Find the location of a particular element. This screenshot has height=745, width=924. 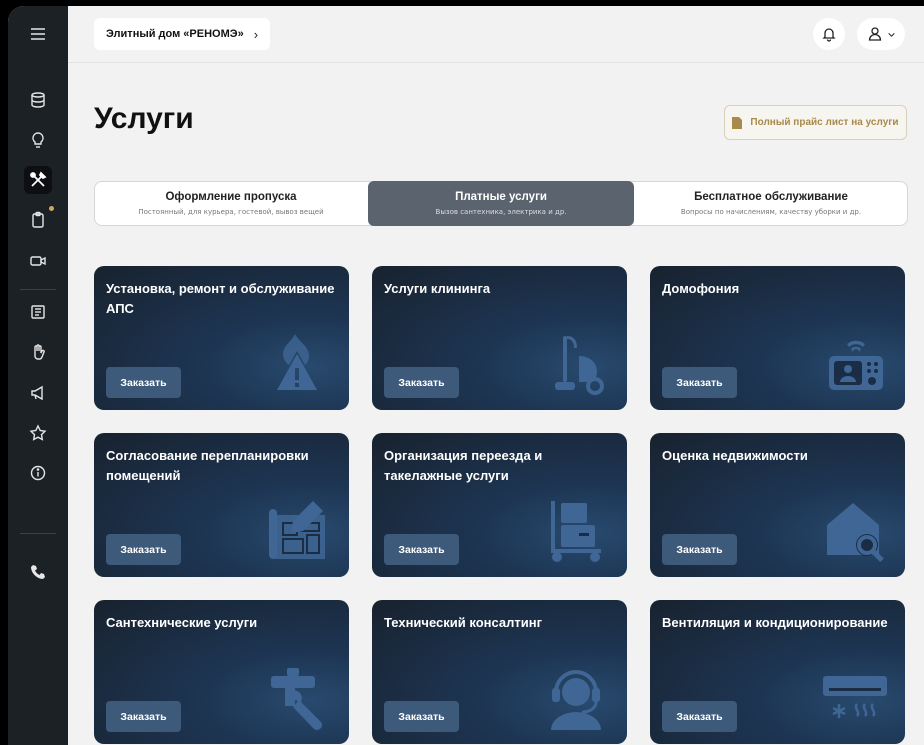

phone-icon is located at coordinates (38, 572).